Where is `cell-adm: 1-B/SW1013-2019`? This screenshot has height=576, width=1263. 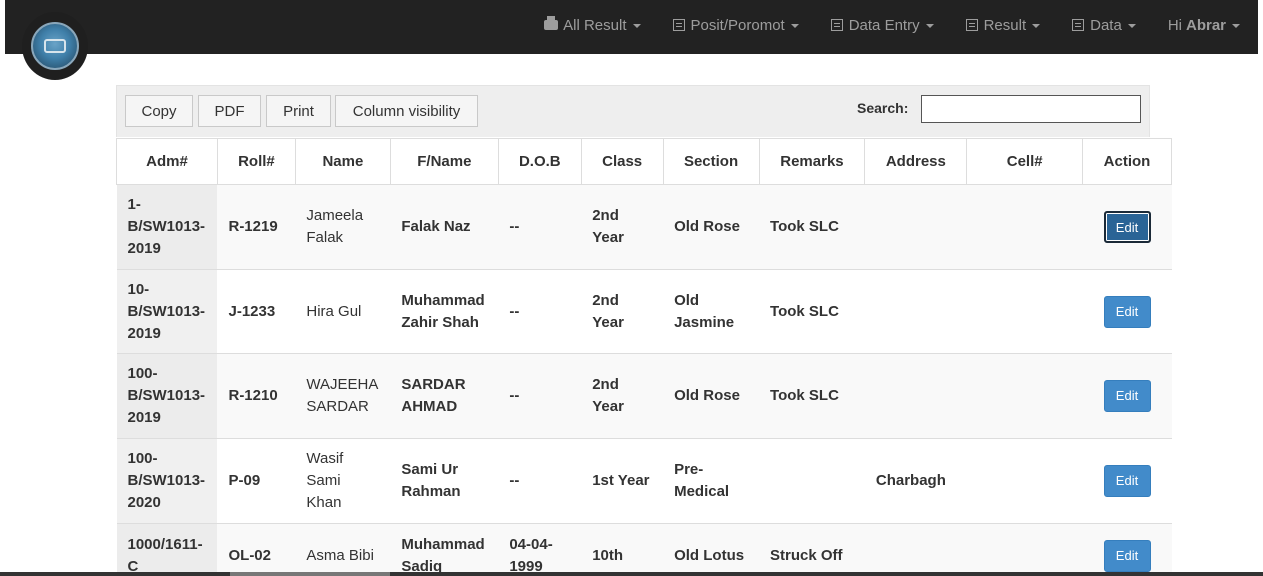
cell-adm: 1-B/SW1013-2019 is located at coordinates (167, 227).